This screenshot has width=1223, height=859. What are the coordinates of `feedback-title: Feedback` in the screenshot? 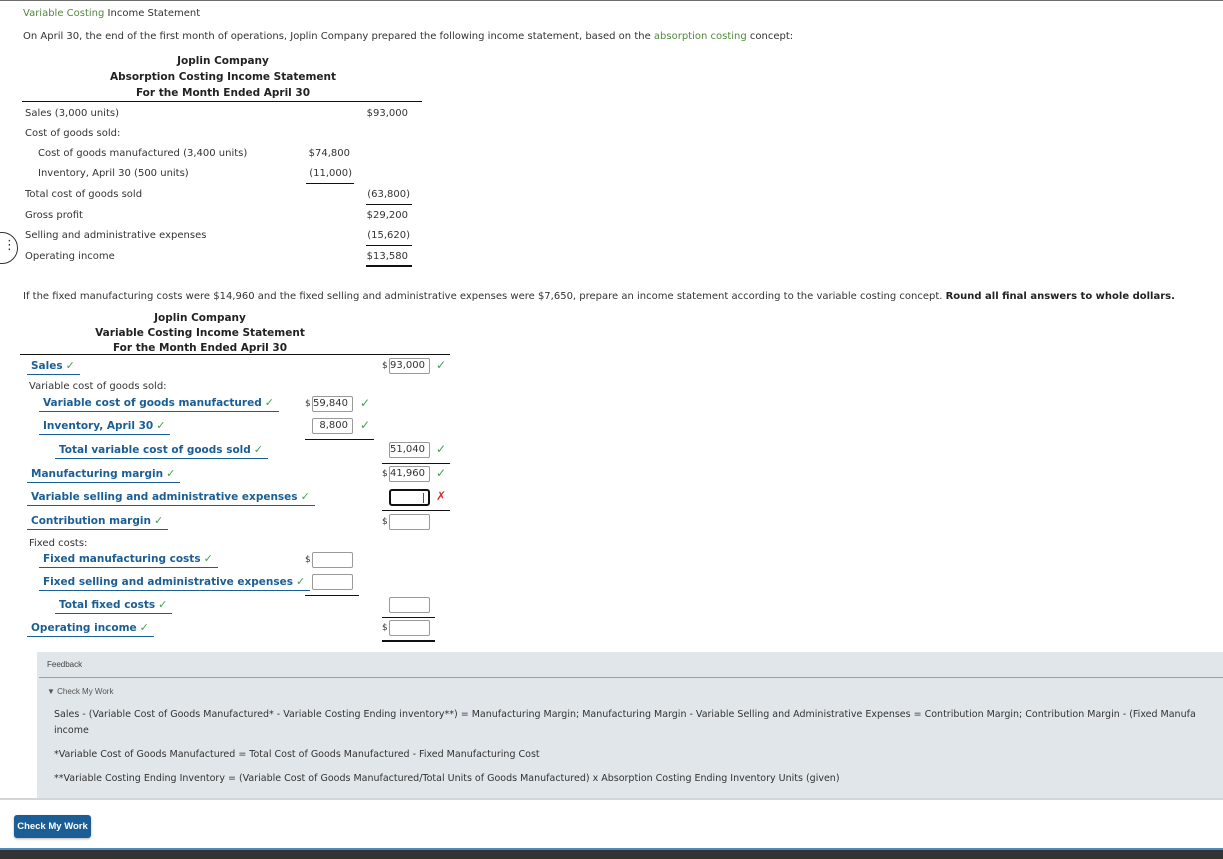 It's located at (65, 664).